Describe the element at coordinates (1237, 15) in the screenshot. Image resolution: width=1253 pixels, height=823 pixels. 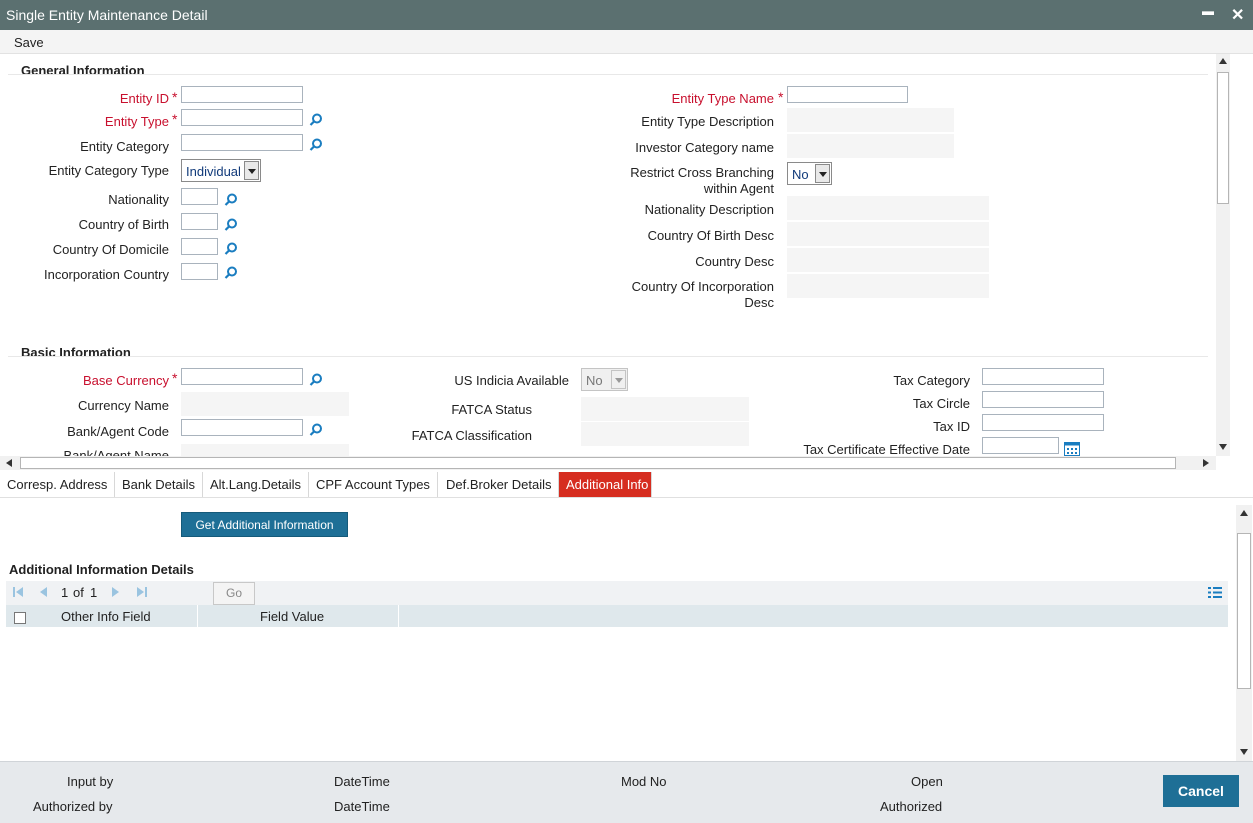
I see `close-icon: ✕` at that location.